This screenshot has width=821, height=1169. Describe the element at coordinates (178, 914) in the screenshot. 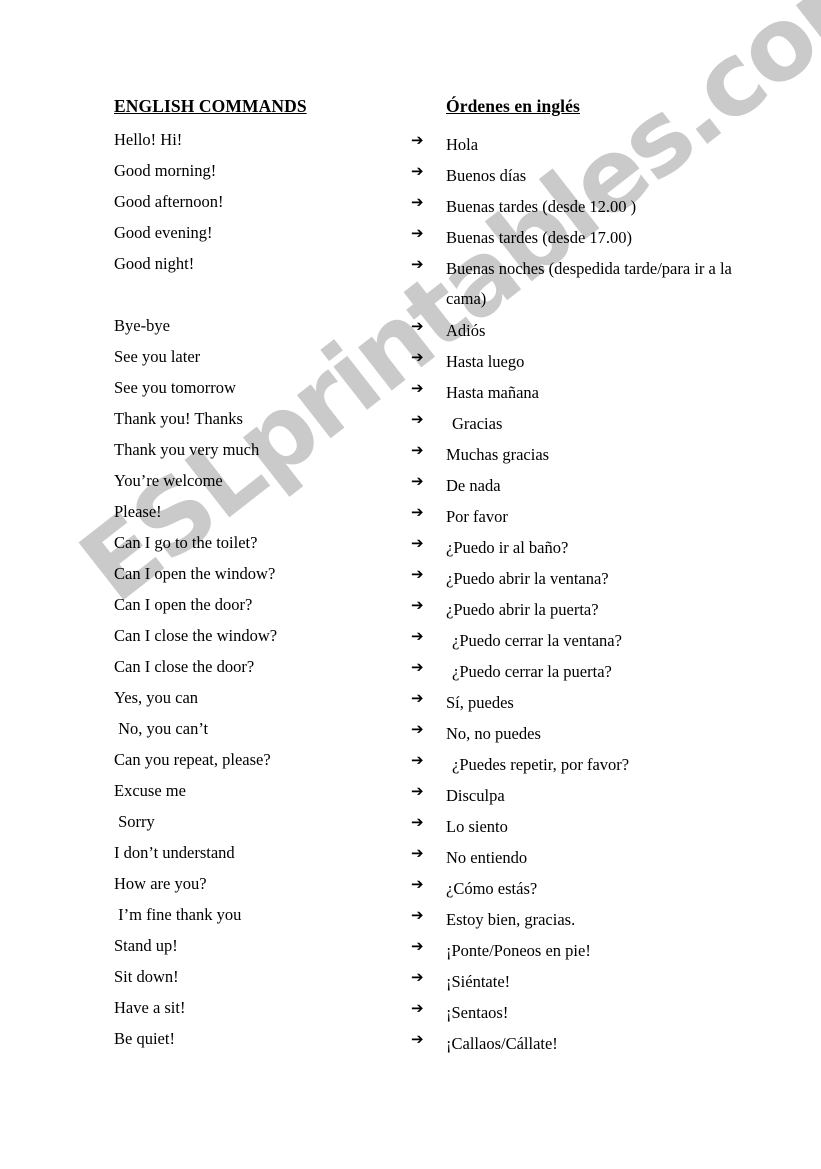

I see `english-phrase: I’m fine thank you` at that location.